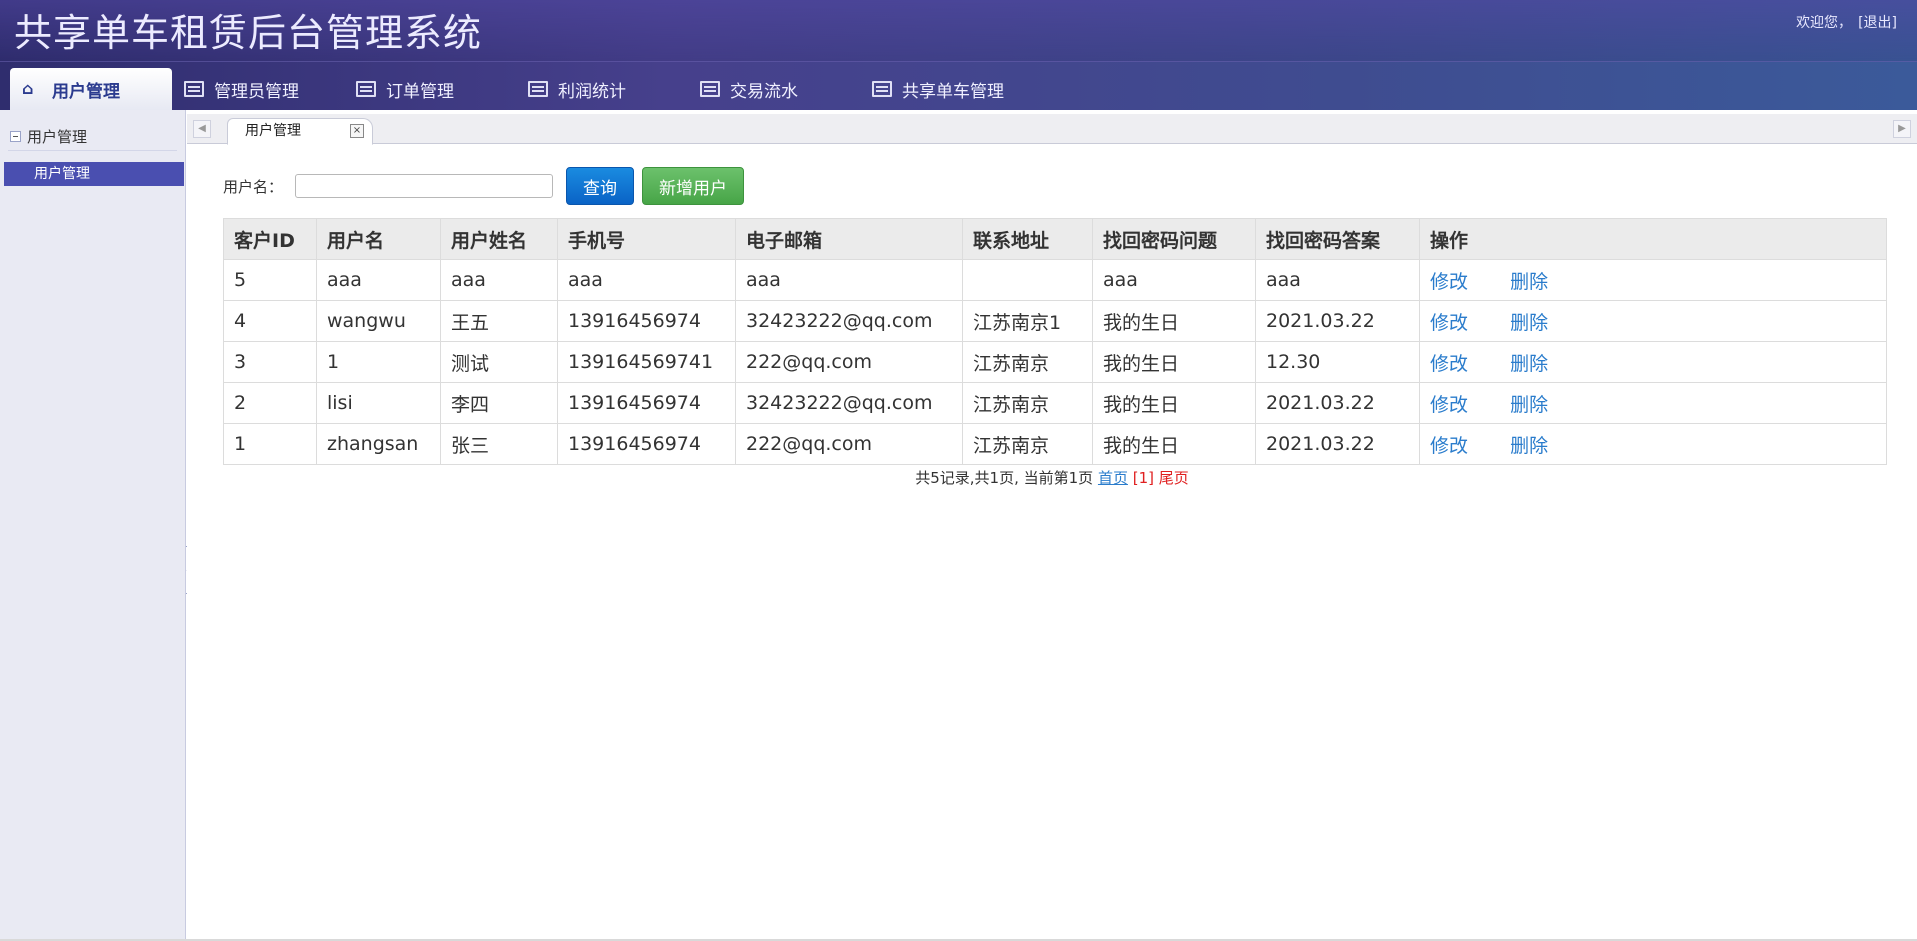  I want to click on column-header: 用户姓名, so click(499, 239).